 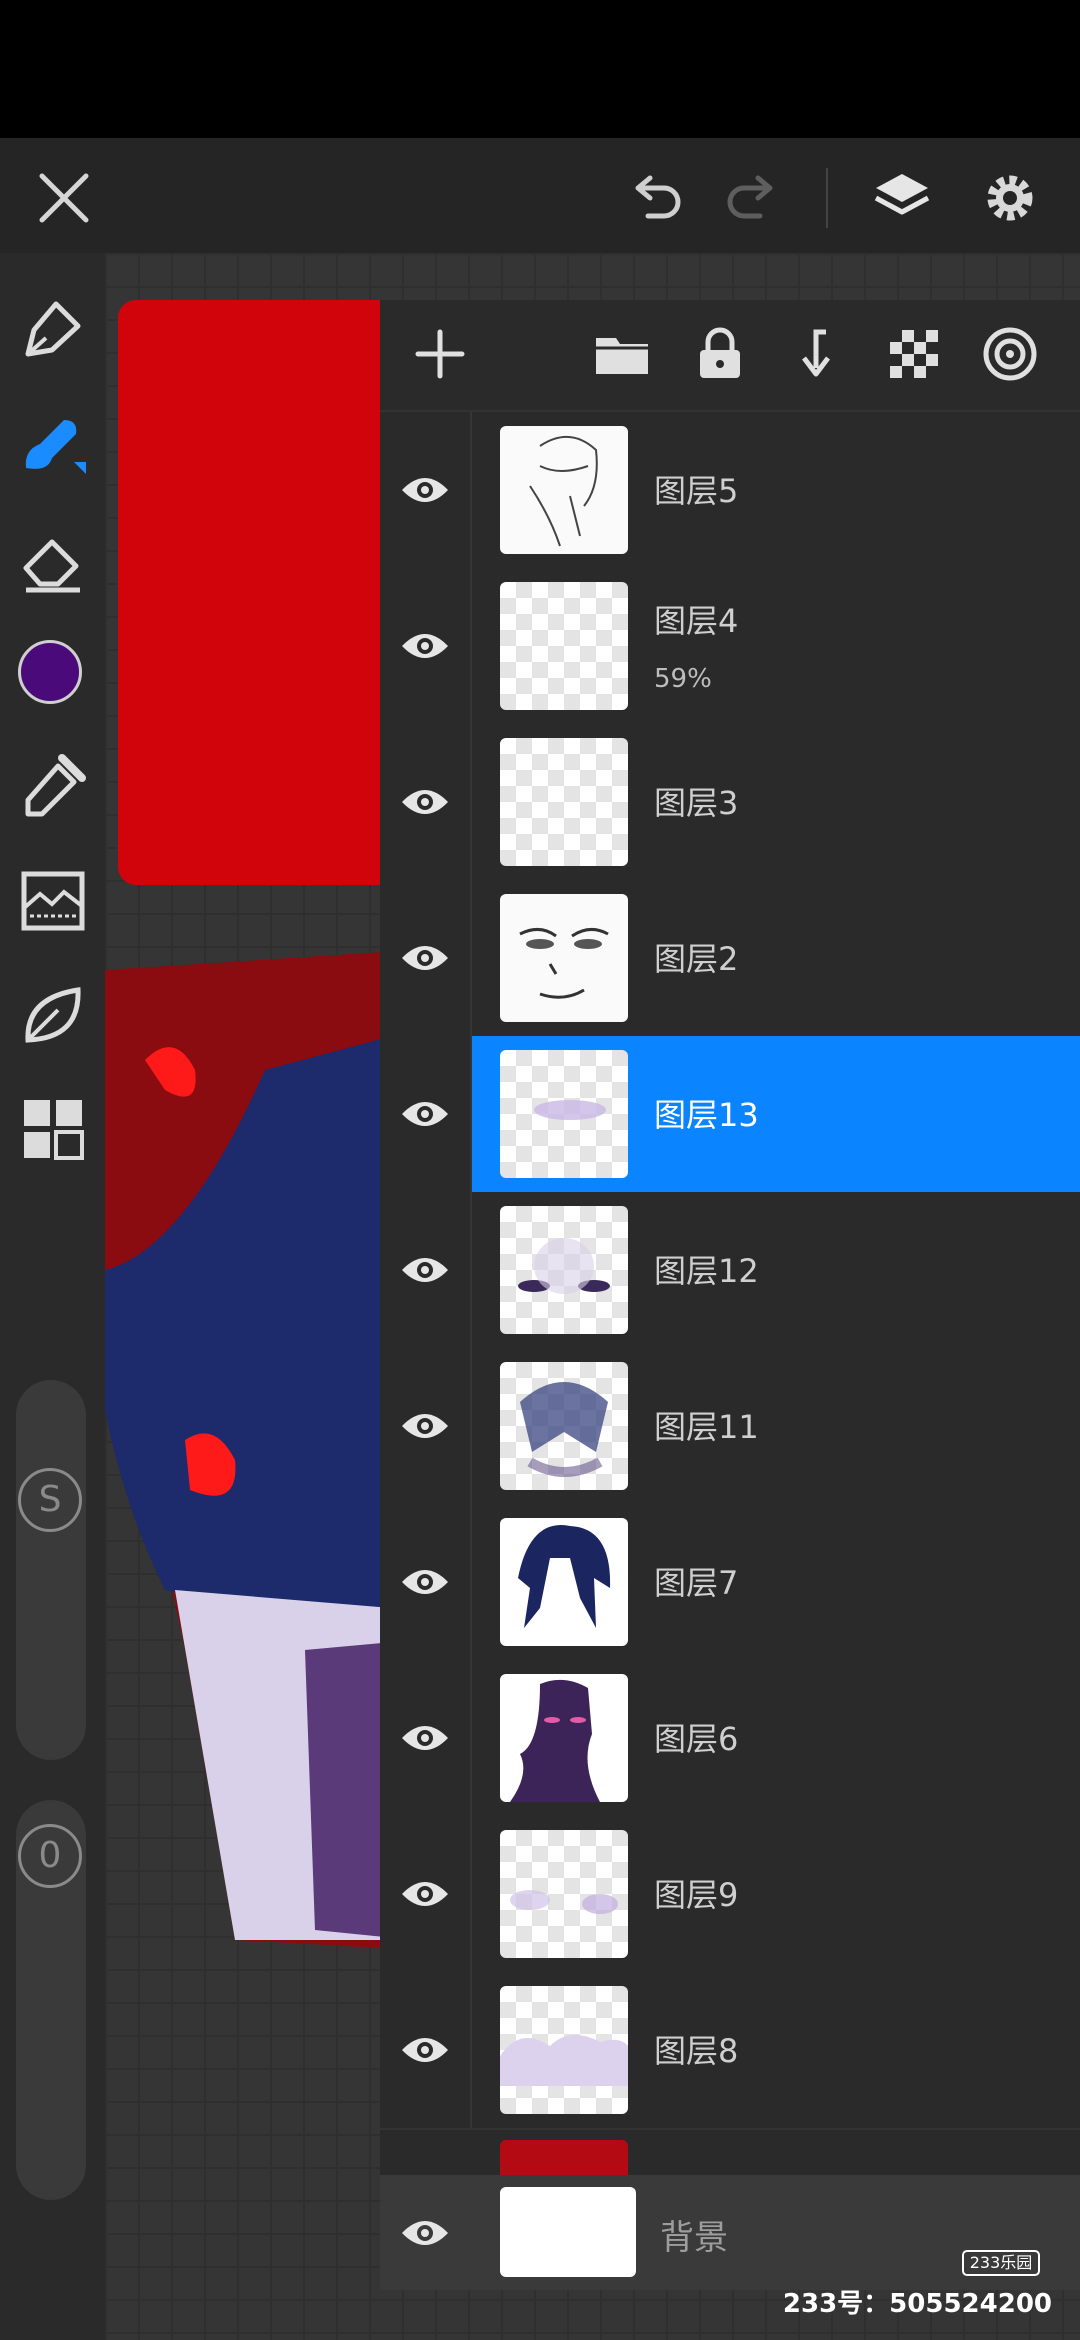 What do you see at coordinates (730, 647) in the screenshot?
I see `layer-row: 图层4 59%` at bounding box center [730, 647].